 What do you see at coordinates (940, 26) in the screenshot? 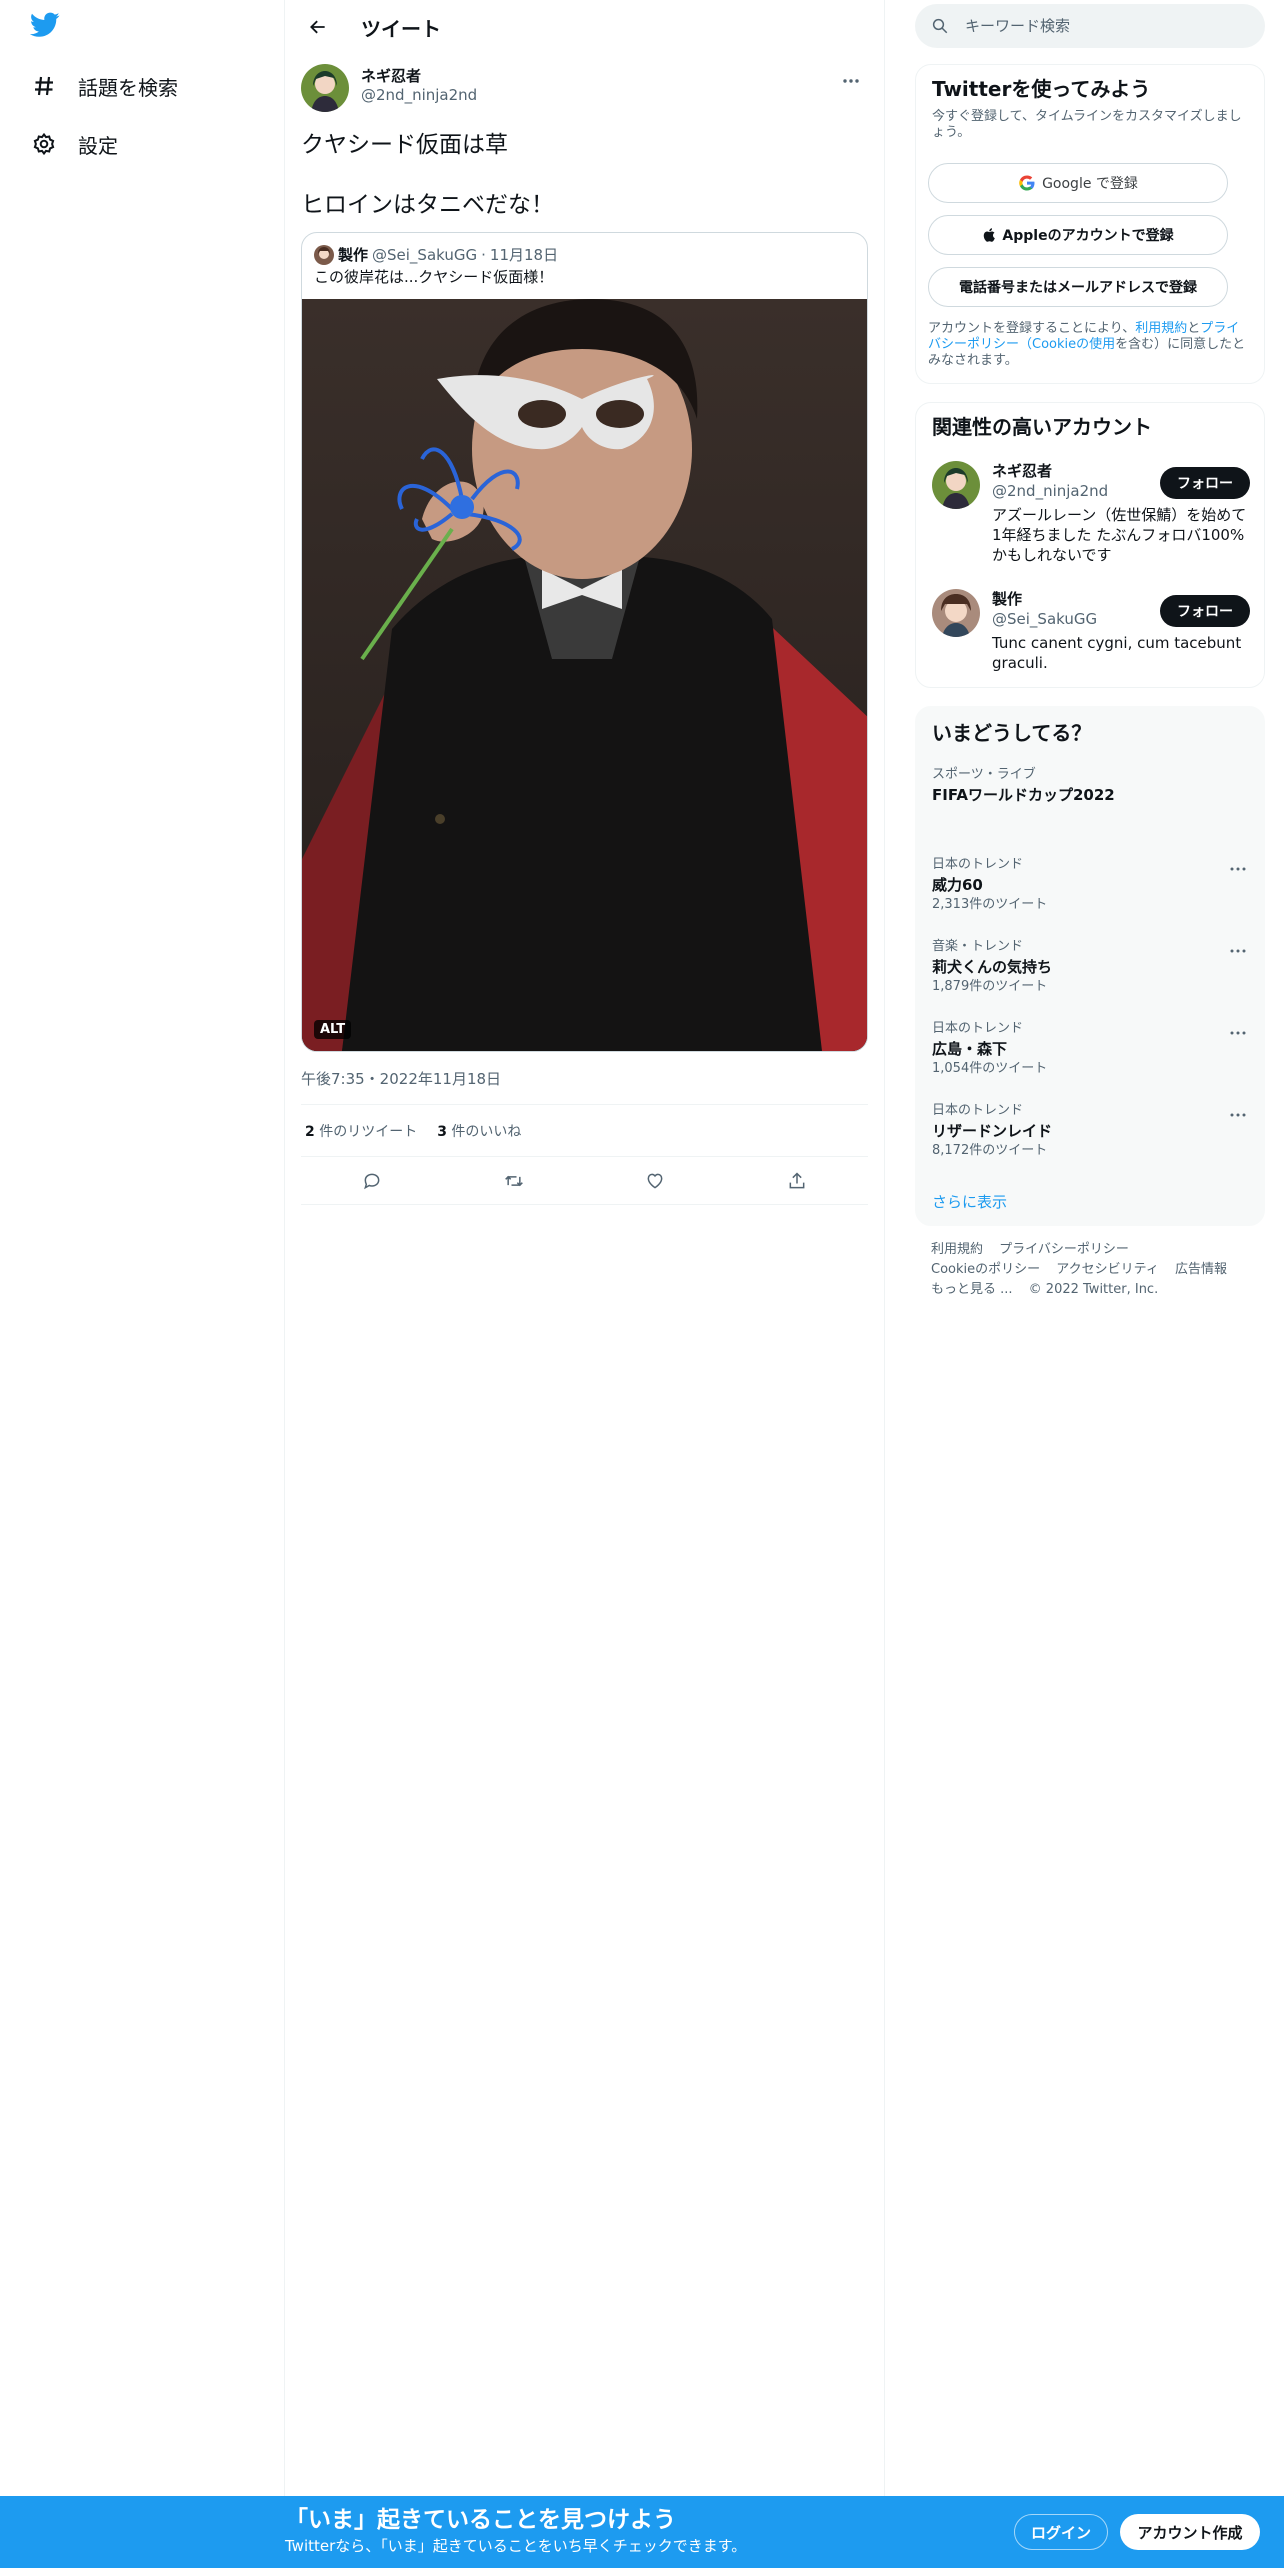
I see `search-icon` at bounding box center [940, 26].